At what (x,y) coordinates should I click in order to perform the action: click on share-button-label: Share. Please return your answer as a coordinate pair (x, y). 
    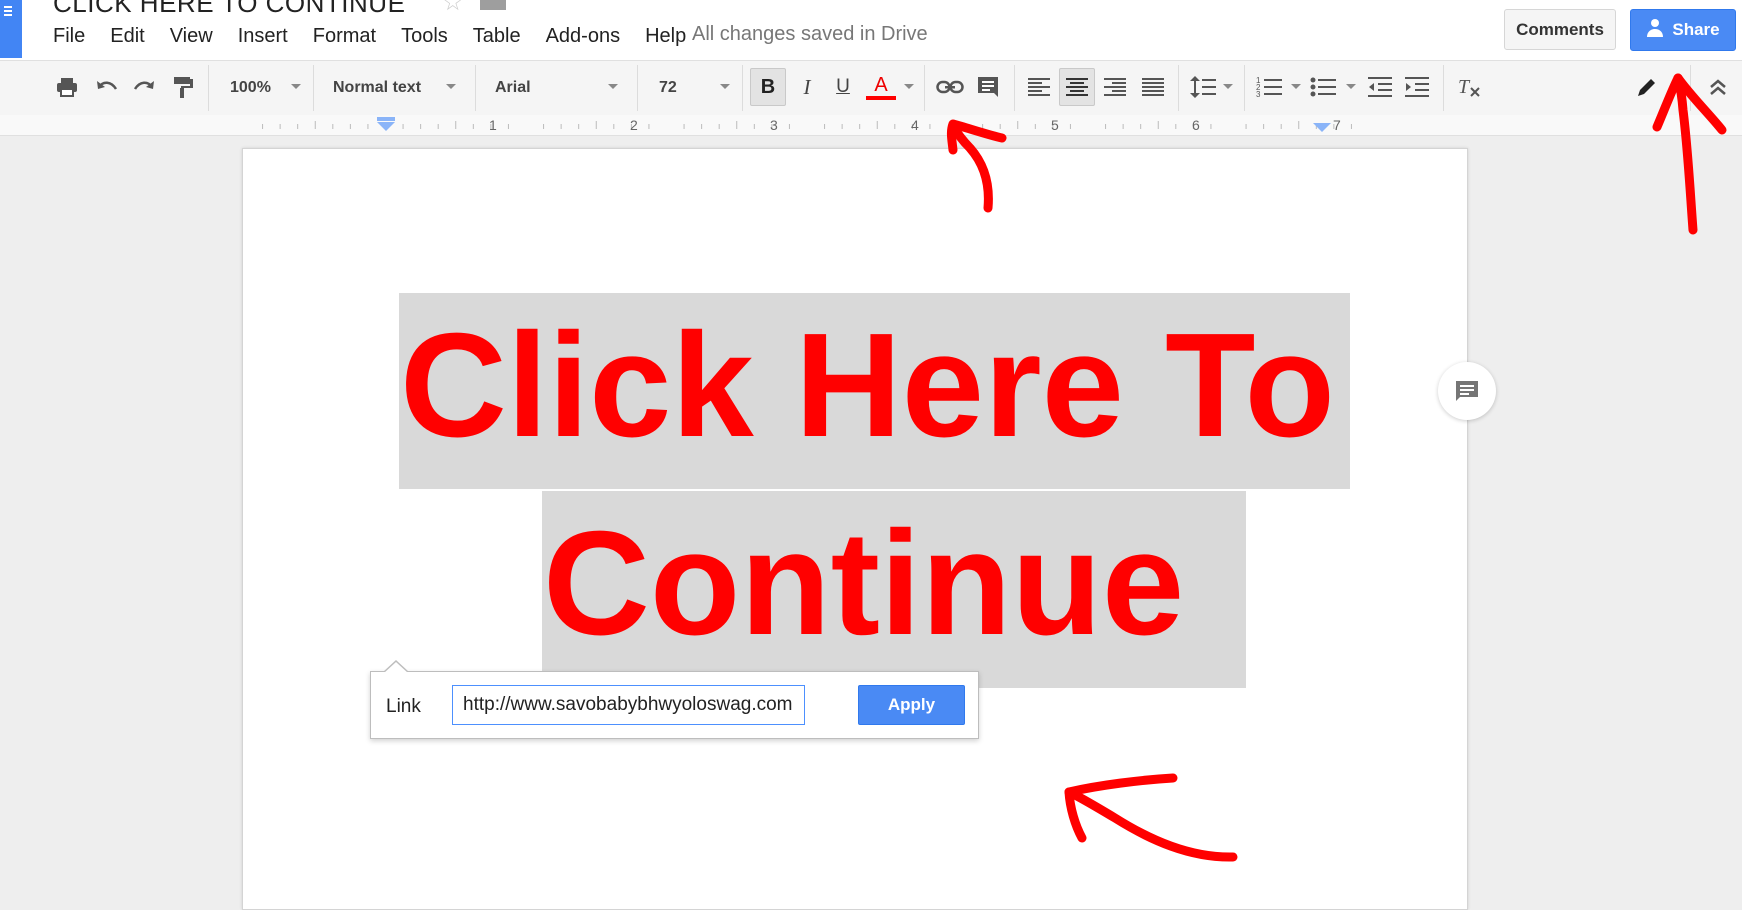
    Looking at the image, I should click on (1696, 29).